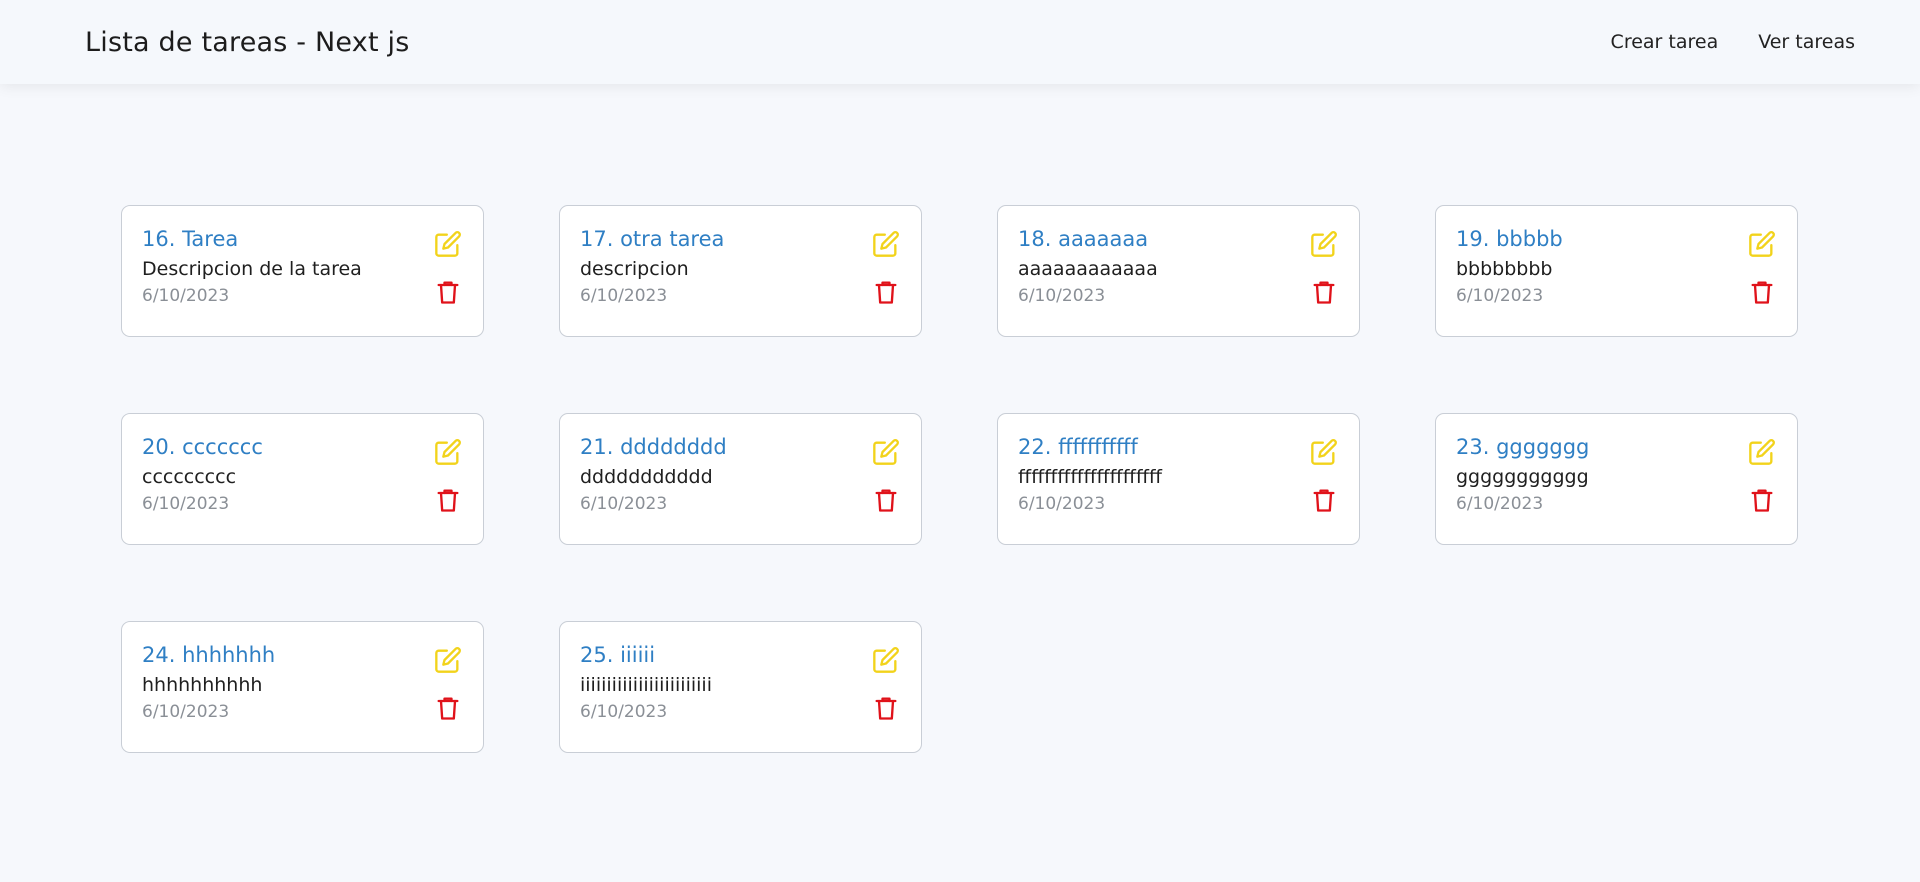 This screenshot has width=1920, height=882. What do you see at coordinates (1504, 269) in the screenshot?
I see `task-description: bbbbbbbb` at bounding box center [1504, 269].